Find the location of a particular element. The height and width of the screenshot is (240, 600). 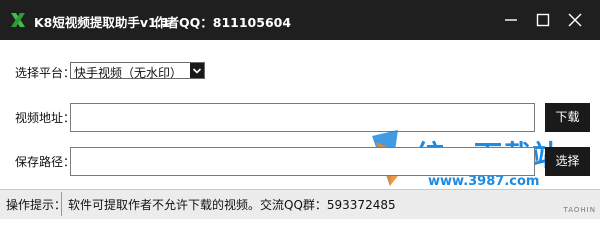

close-icon is located at coordinates (575, 20).